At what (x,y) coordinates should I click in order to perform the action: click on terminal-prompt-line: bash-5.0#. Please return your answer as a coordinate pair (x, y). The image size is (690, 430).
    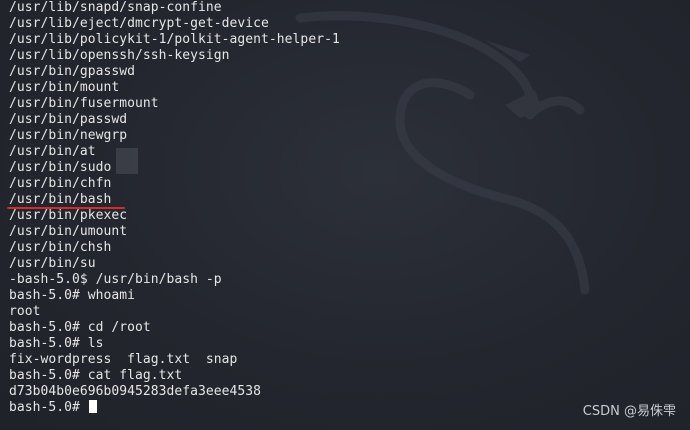
    Looking at the image, I should click on (174, 408).